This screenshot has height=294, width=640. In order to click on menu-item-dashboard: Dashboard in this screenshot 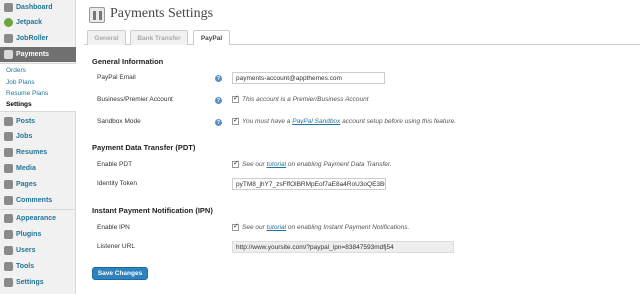, I will do `click(38, 7)`.